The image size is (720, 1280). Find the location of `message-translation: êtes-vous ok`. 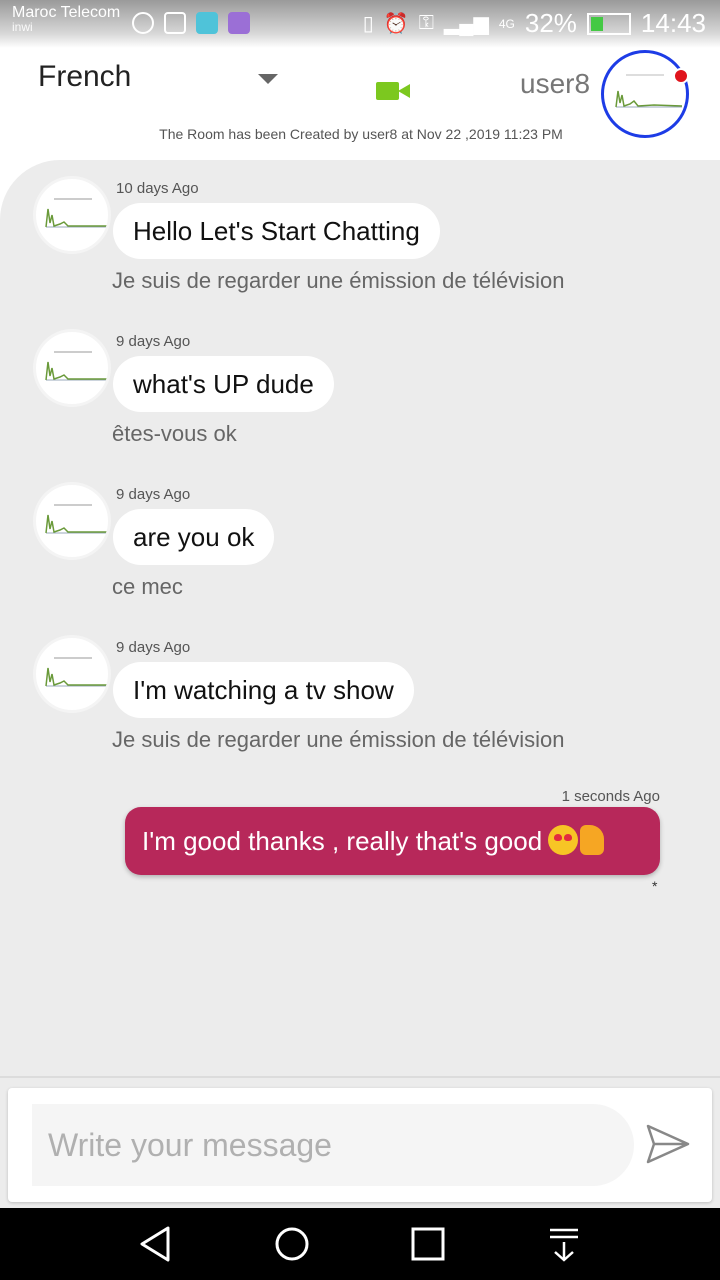

message-translation: êtes-vous ok is located at coordinates (174, 433).